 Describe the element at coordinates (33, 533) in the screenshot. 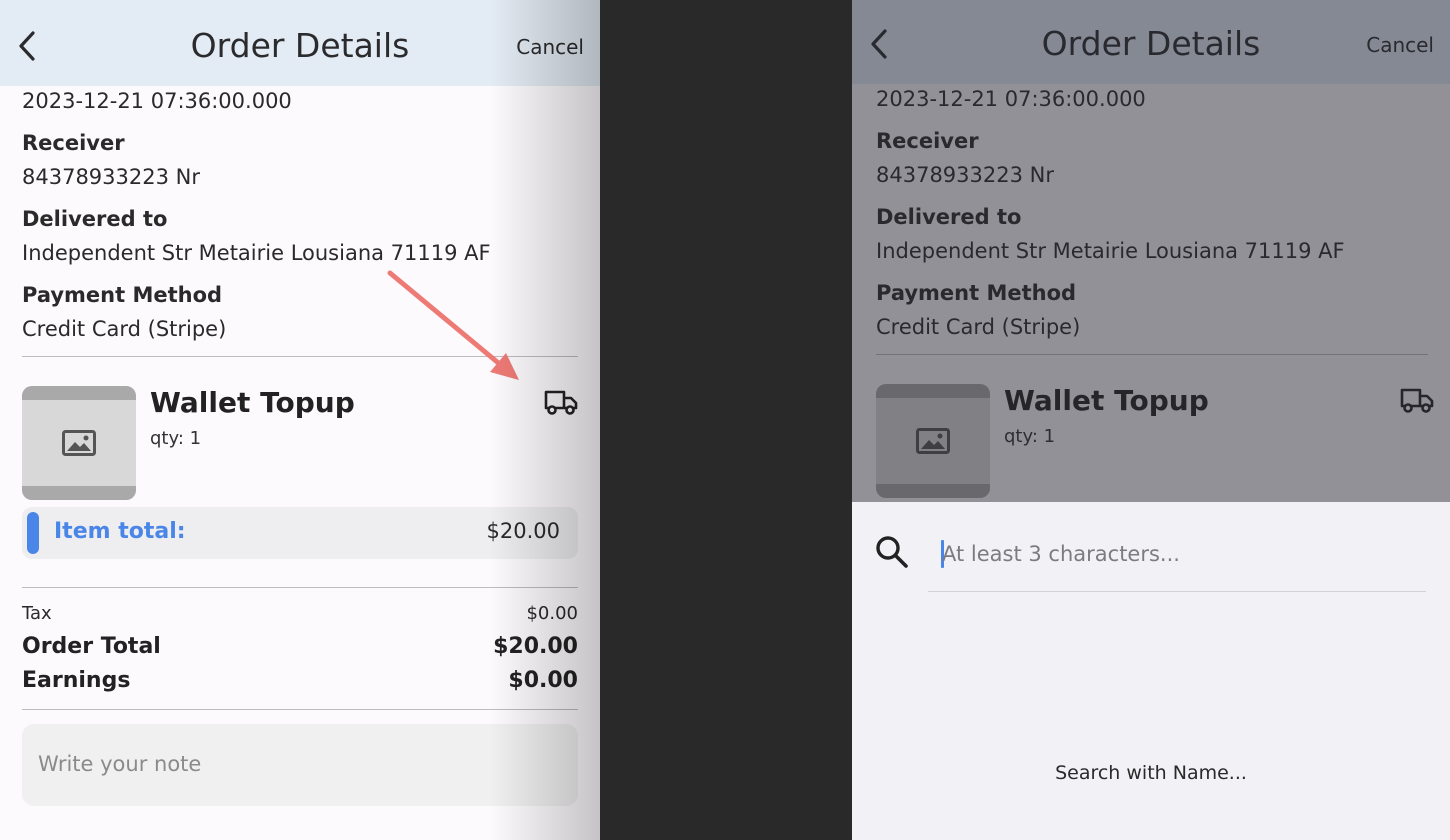

I see `accent-bar` at that location.